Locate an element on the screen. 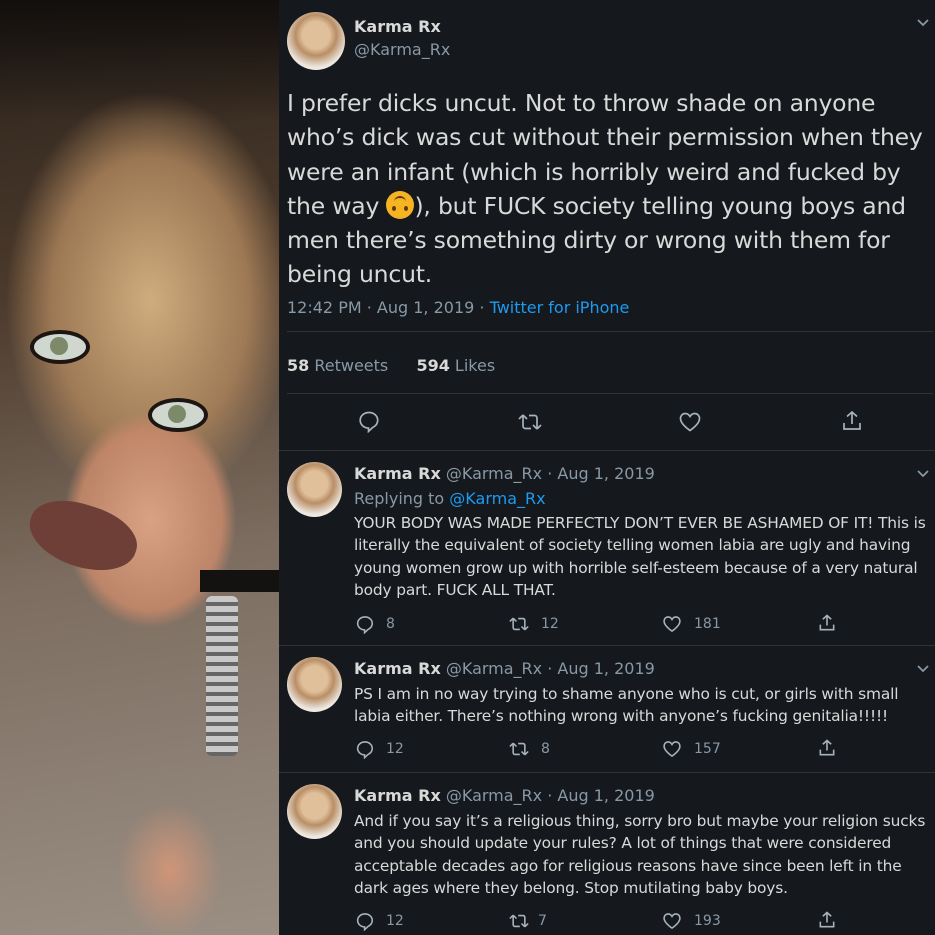  tweet-stats: 58 Retweets 594 Likes is located at coordinates (391, 365).